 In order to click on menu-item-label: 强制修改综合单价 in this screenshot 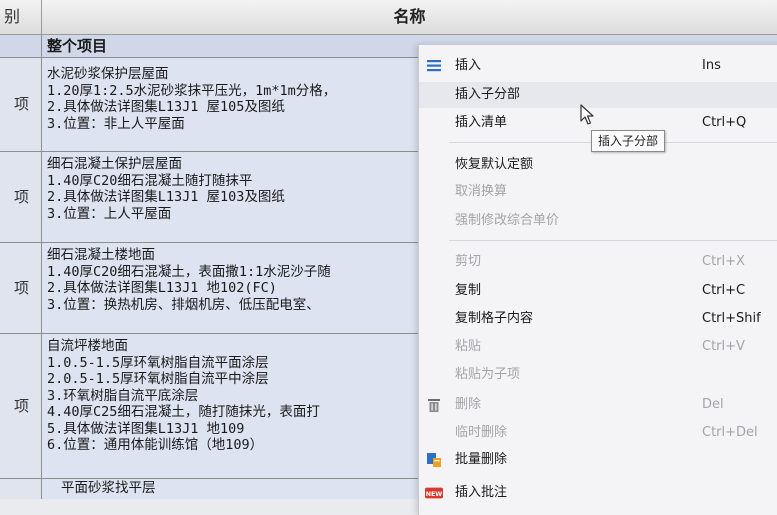, I will do `click(507, 220)`.